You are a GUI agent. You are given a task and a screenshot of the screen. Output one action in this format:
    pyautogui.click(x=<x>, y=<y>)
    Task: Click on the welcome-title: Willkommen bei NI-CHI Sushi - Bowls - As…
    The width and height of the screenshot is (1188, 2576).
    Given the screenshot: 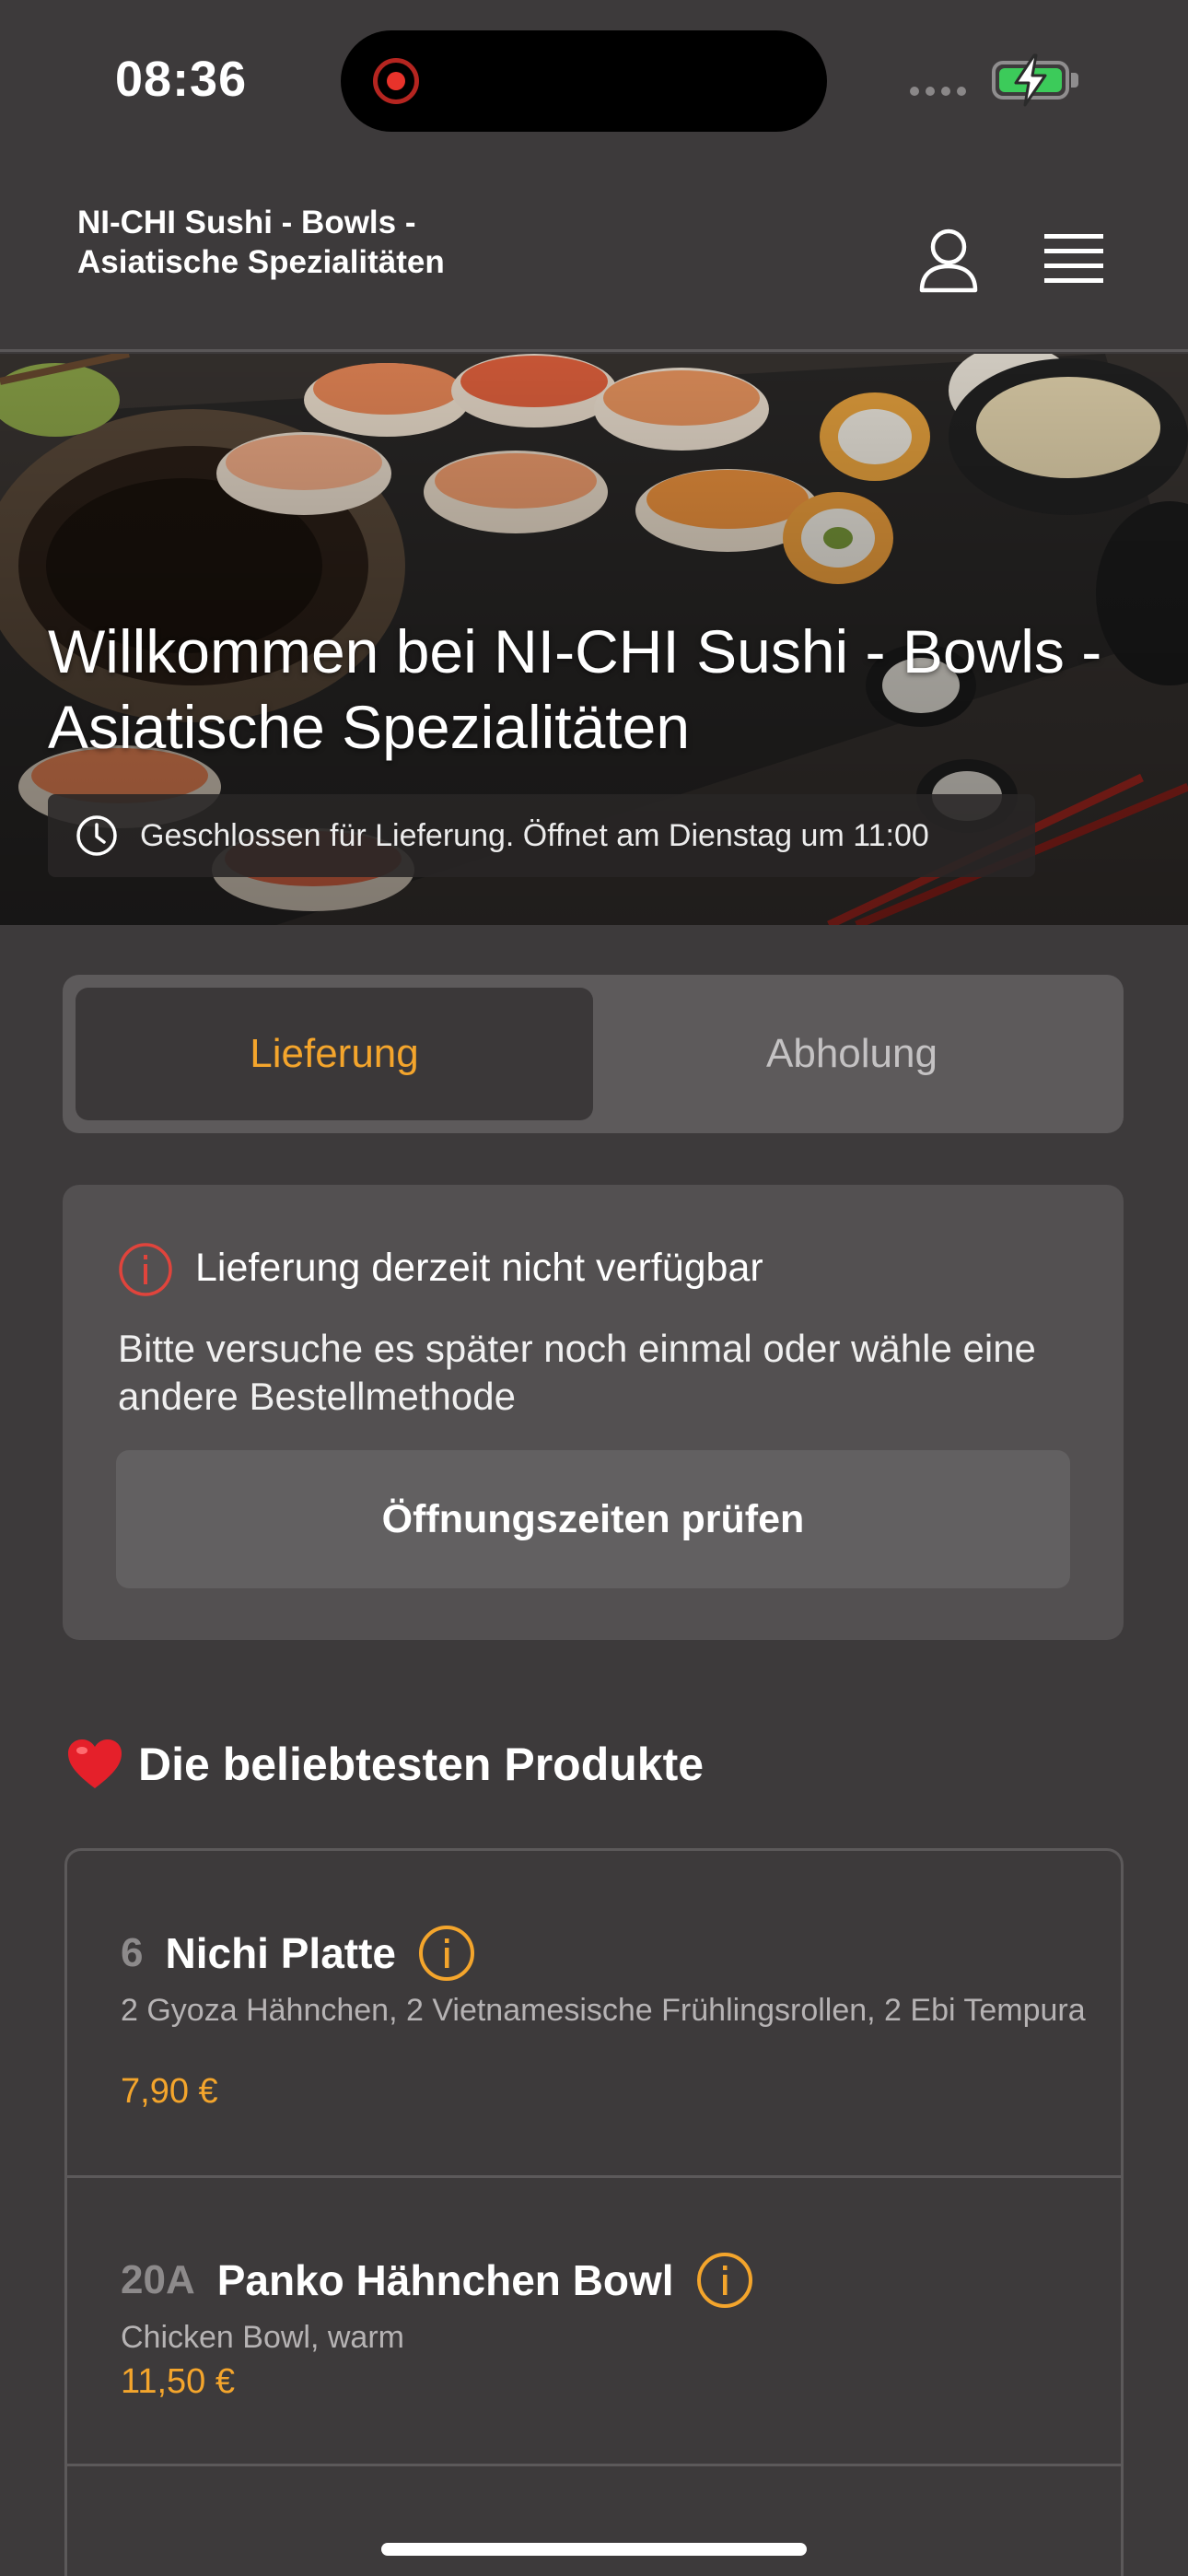 What is the action you would take?
    pyautogui.click(x=575, y=689)
    